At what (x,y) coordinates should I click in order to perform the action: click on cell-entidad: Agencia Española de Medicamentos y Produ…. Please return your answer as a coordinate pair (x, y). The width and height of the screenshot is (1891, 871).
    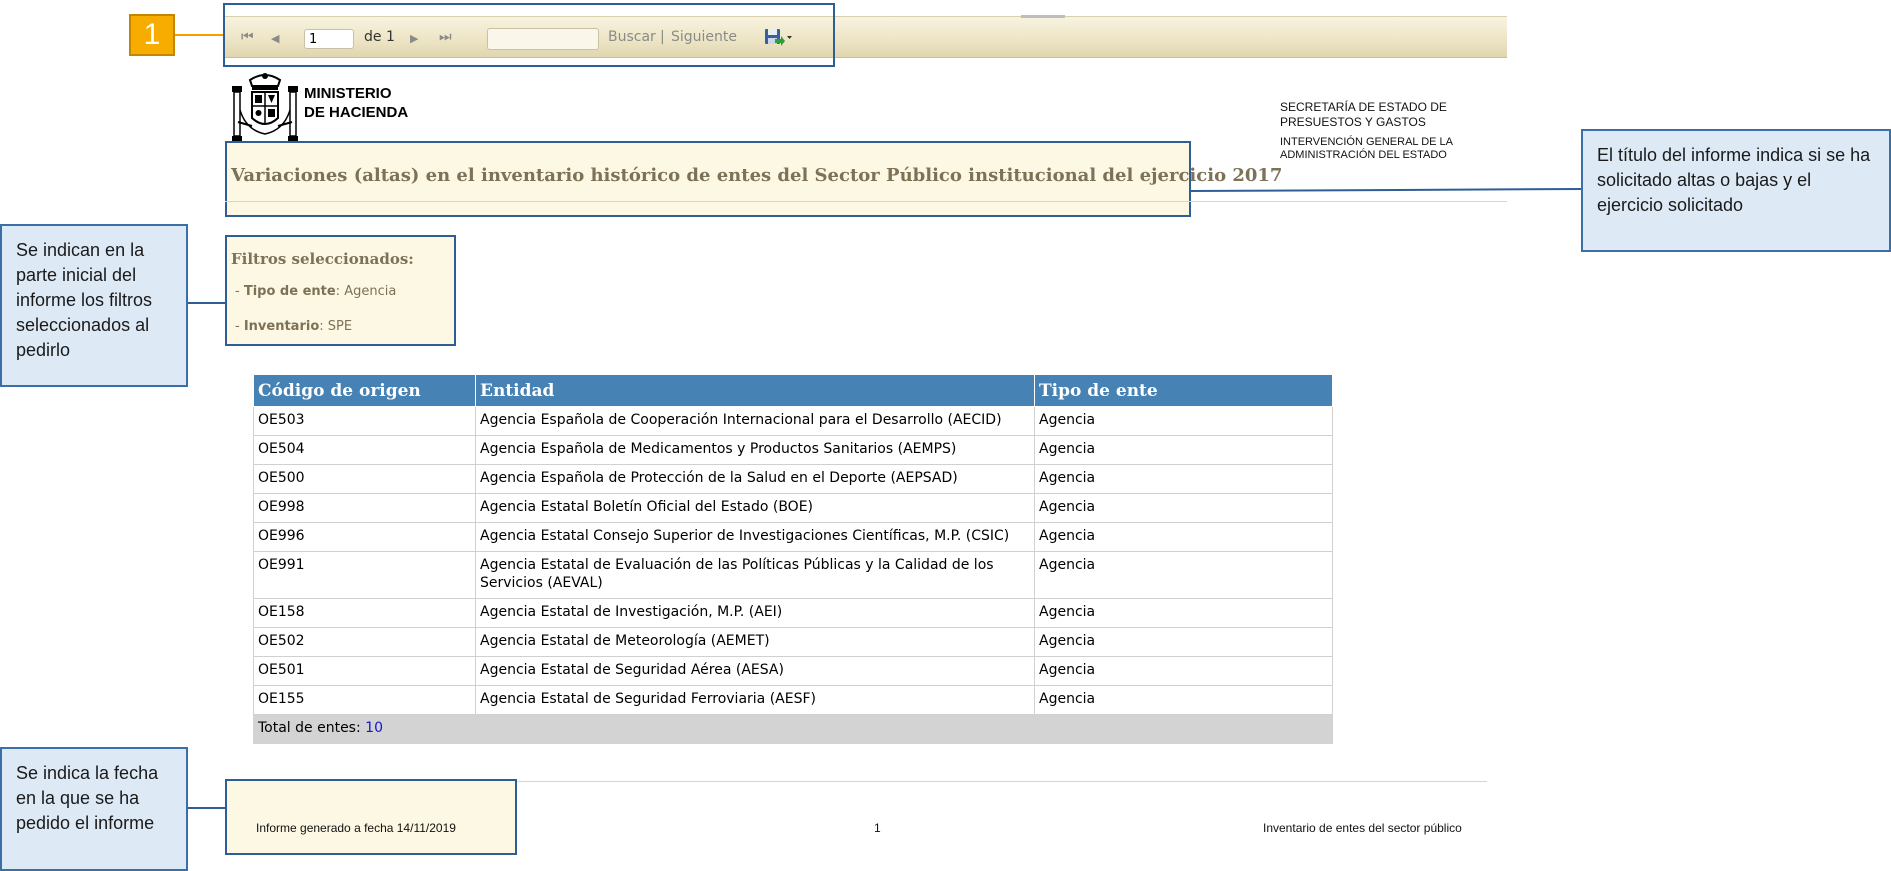
    Looking at the image, I should click on (755, 450).